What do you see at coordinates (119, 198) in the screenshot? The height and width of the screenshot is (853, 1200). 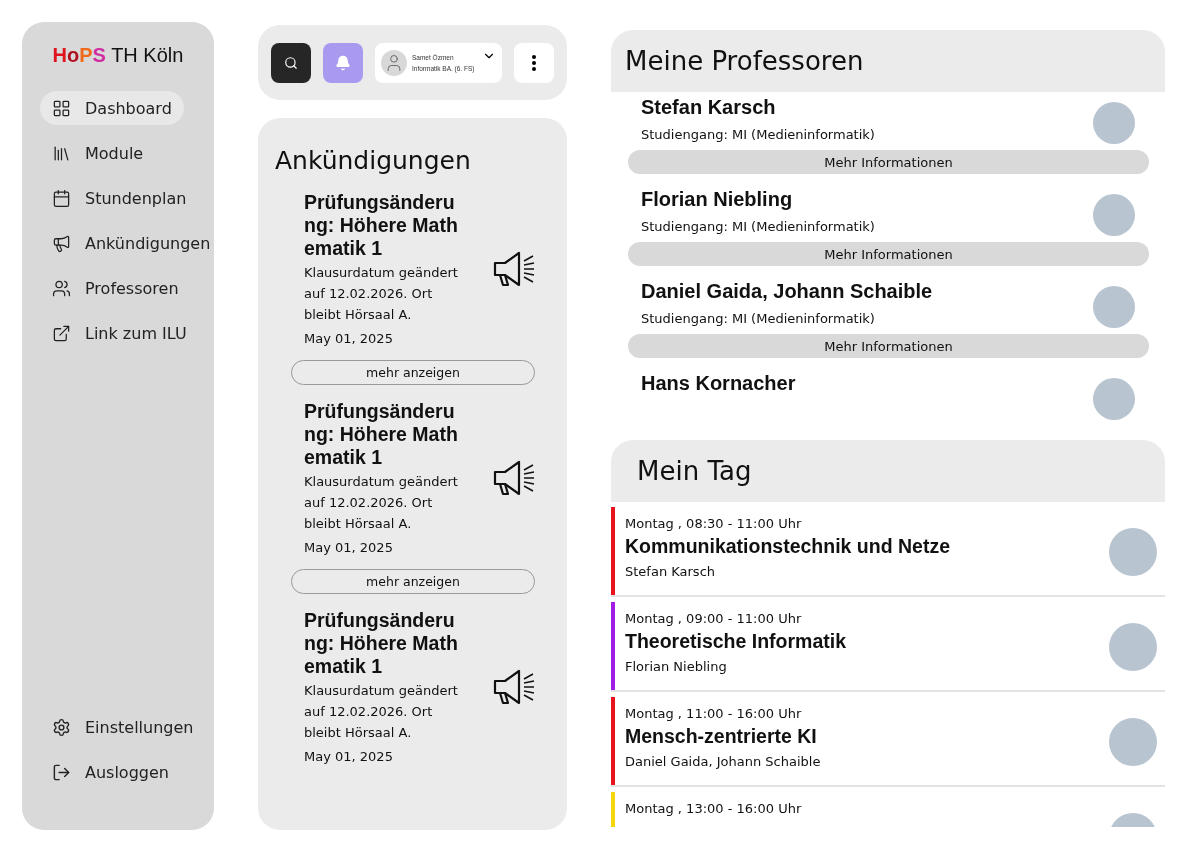 I see `nav-item: Stundenplan` at bounding box center [119, 198].